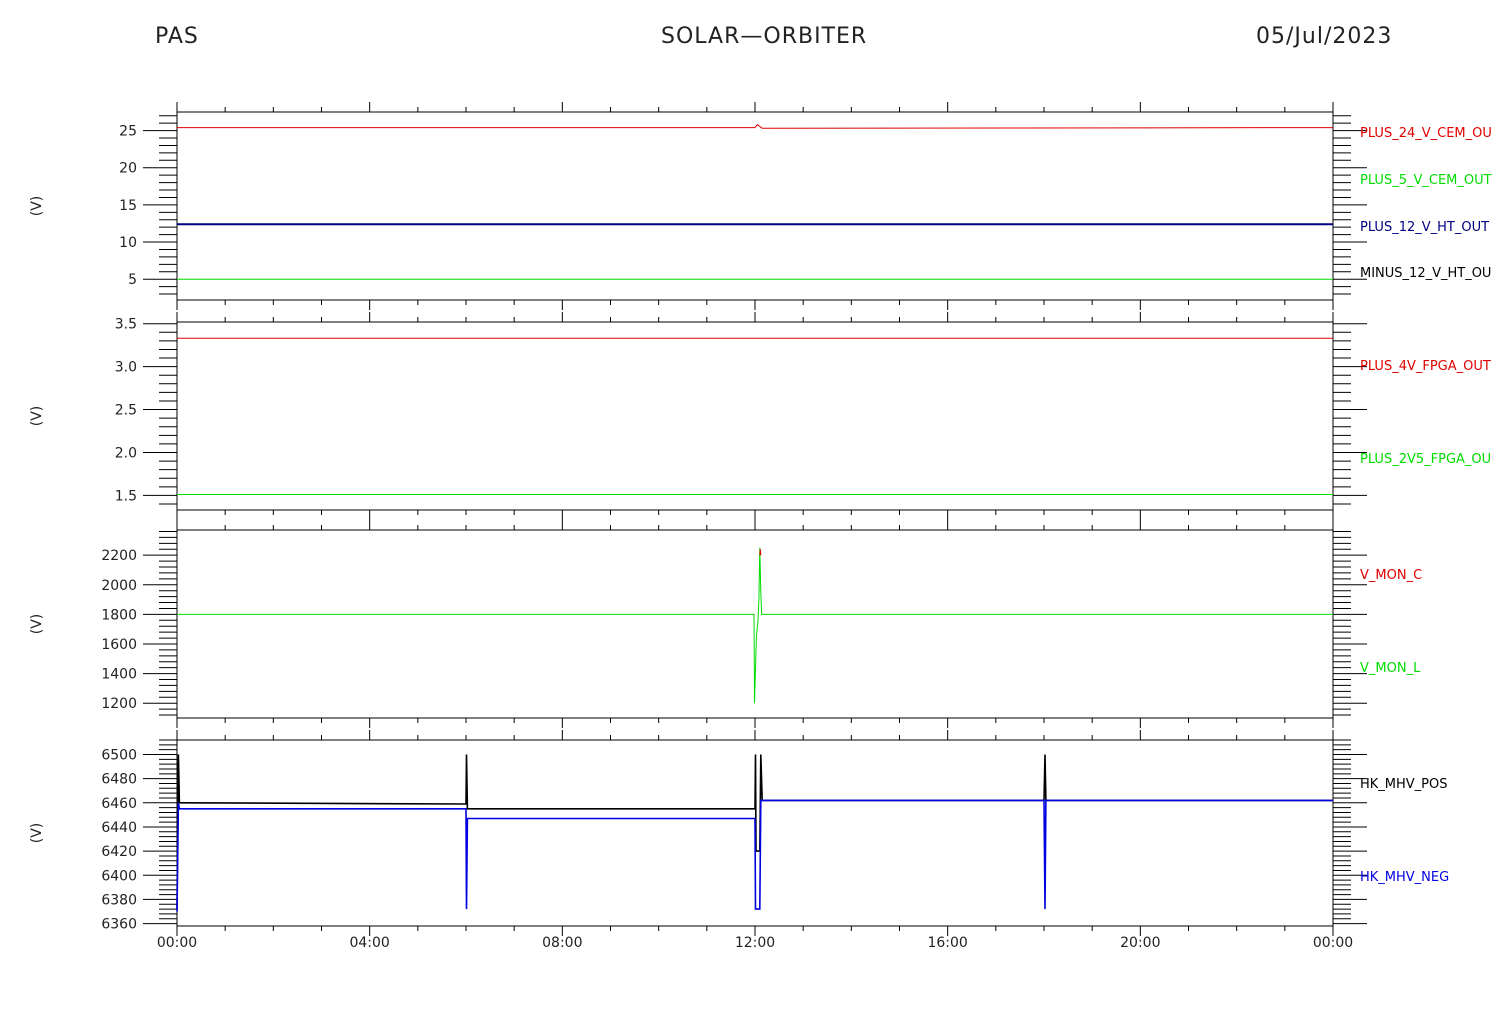 This screenshot has height=1020, width=1512. Describe the element at coordinates (1404, 784) in the screenshot. I see `legend-label-HK_MHV_POS: HK_MHV_POS` at that location.